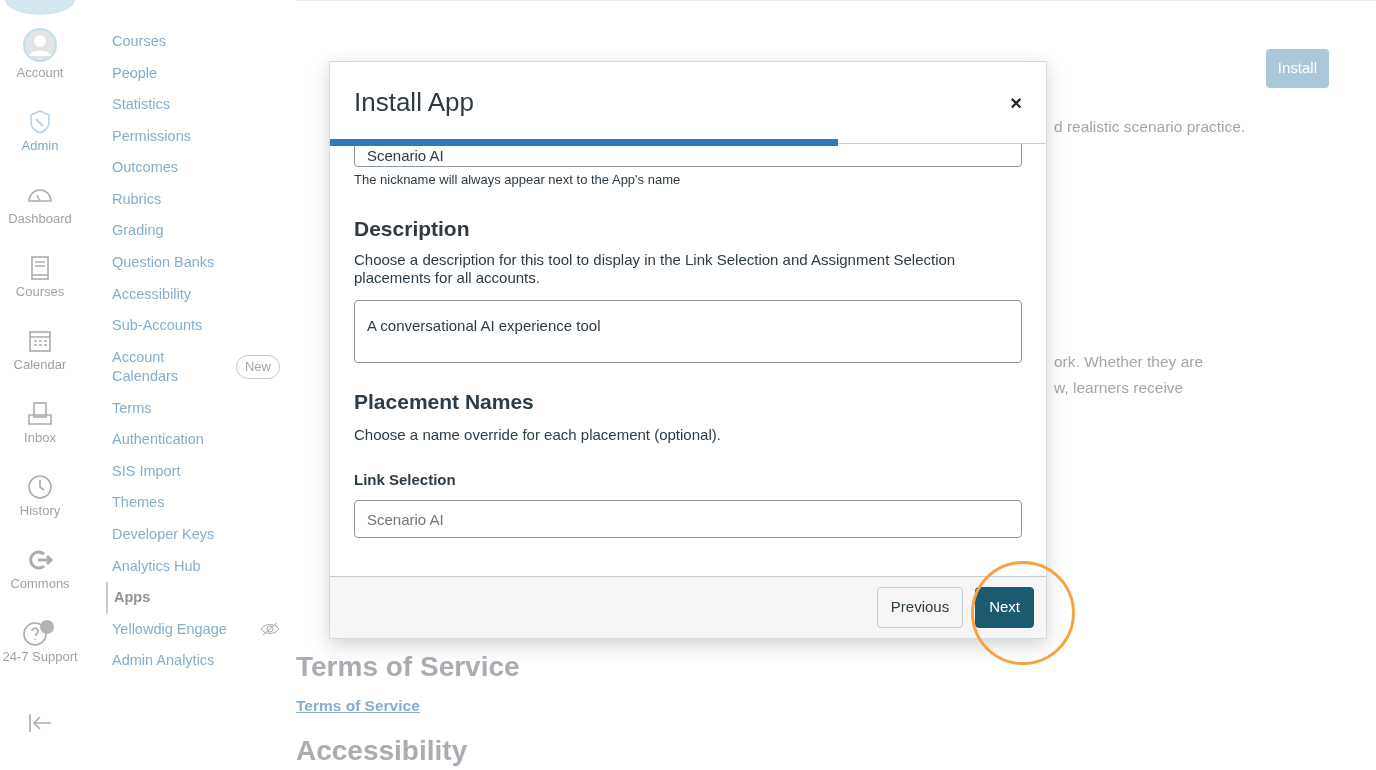 Image resolution: width=1376 pixels, height=770 pixels. I want to click on nav-item: 24-7 Support, so click(40, 642).